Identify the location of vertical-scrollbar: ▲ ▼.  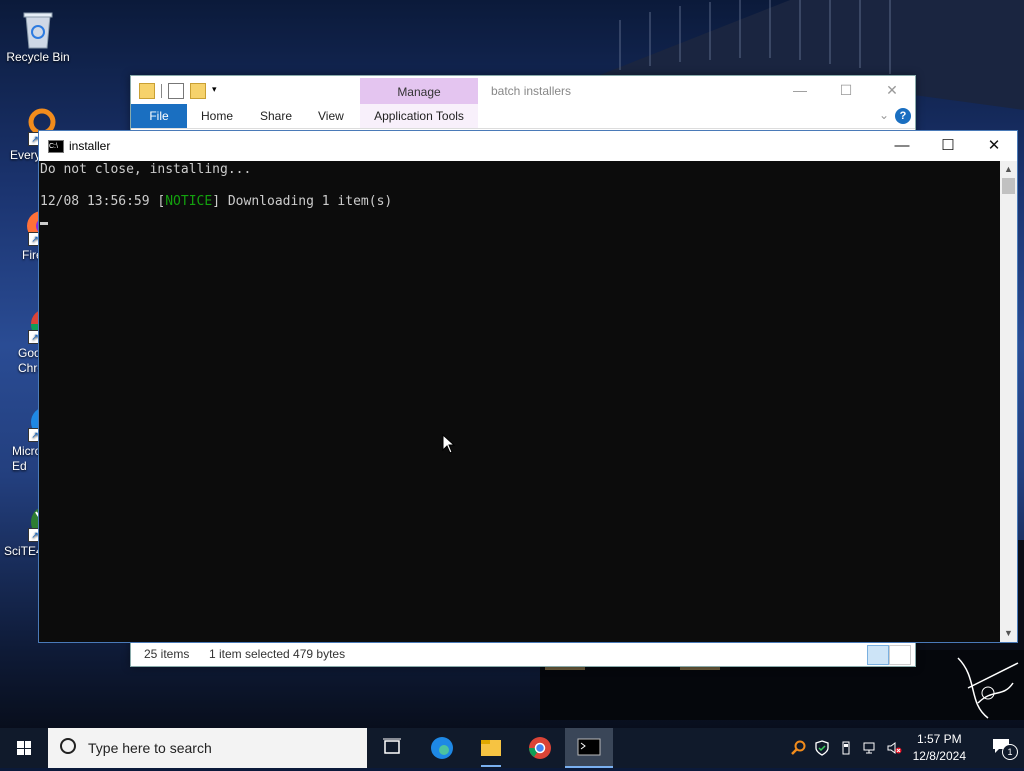
(1008, 401).